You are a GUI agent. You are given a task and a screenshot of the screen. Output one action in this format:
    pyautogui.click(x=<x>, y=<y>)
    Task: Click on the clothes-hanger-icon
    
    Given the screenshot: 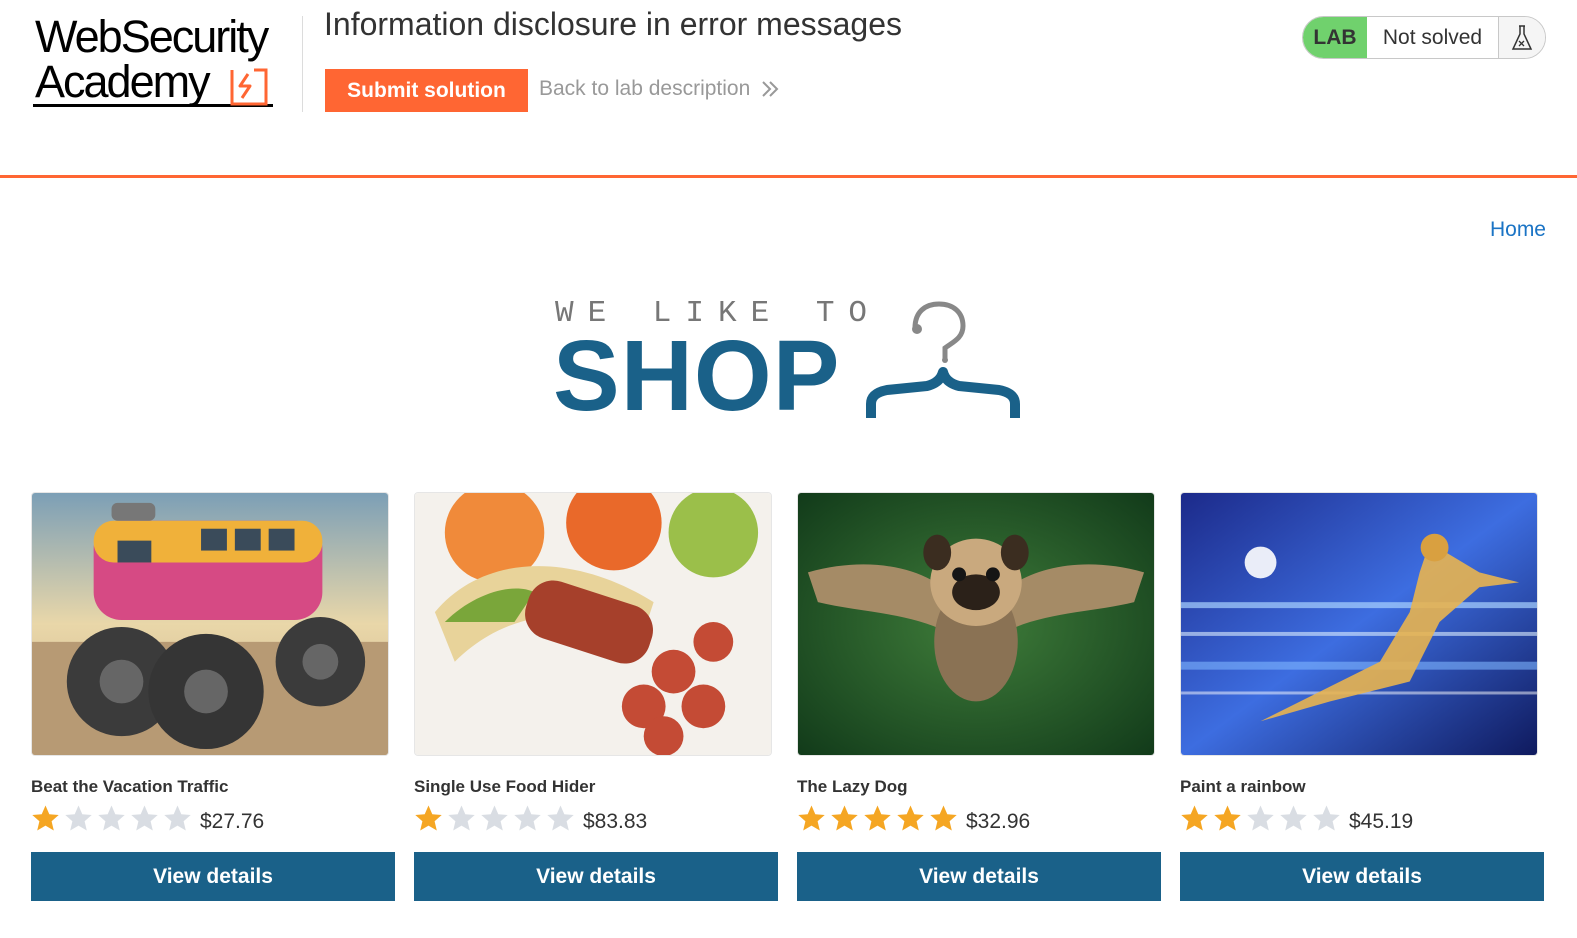 What is the action you would take?
    pyautogui.click(x=943, y=359)
    